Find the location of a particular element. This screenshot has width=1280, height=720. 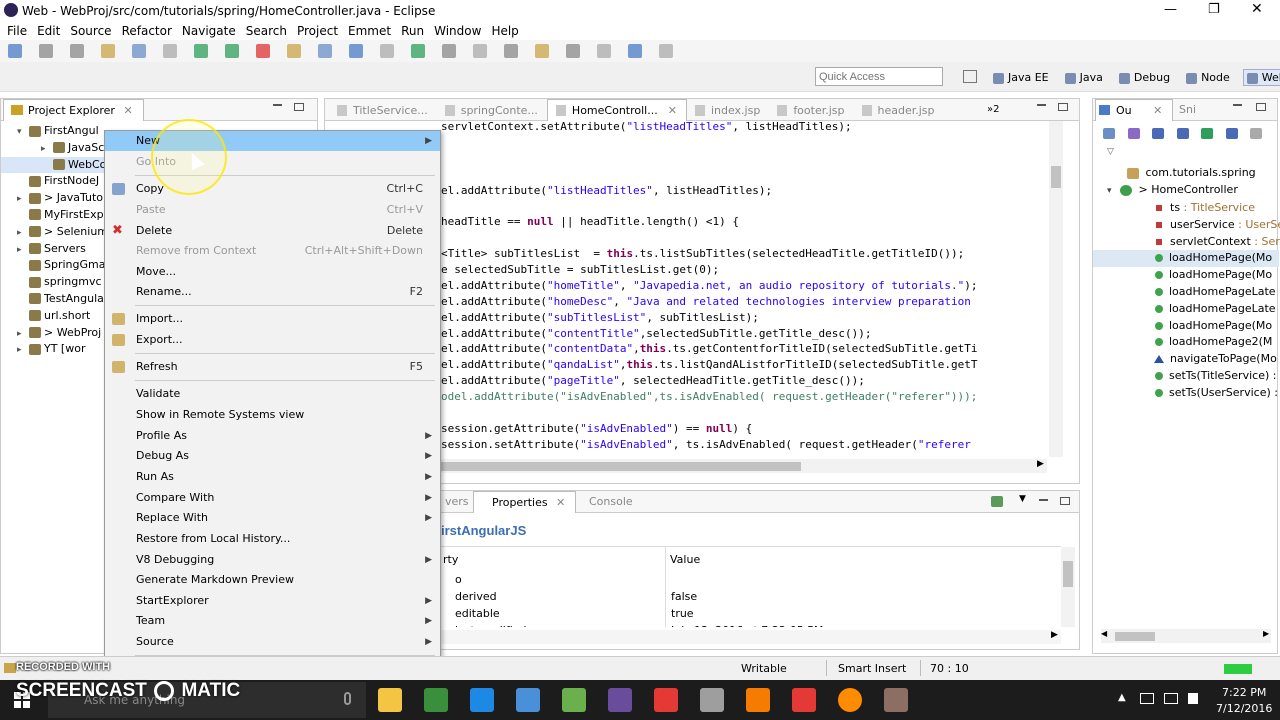

tab-servers: vers is located at coordinates (457, 502).